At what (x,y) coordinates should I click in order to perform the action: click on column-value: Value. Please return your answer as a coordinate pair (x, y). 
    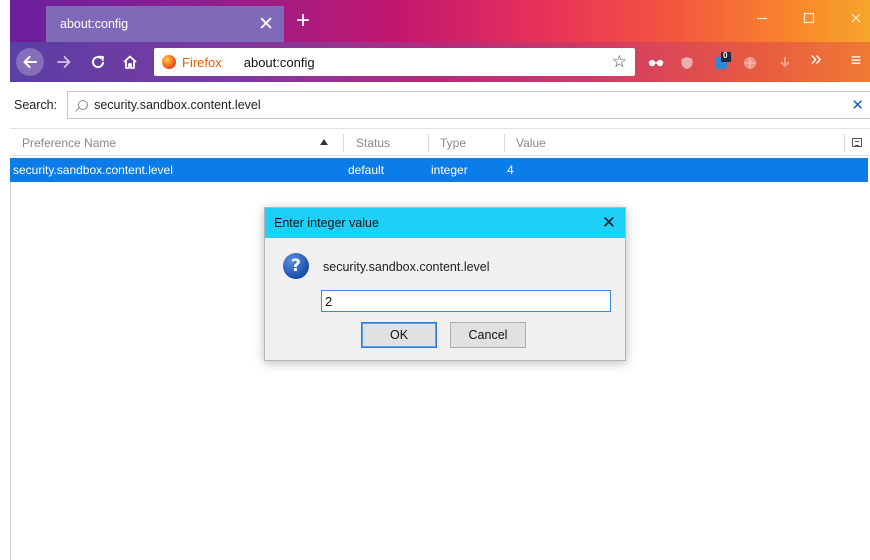
    Looking at the image, I should click on (531, 143).